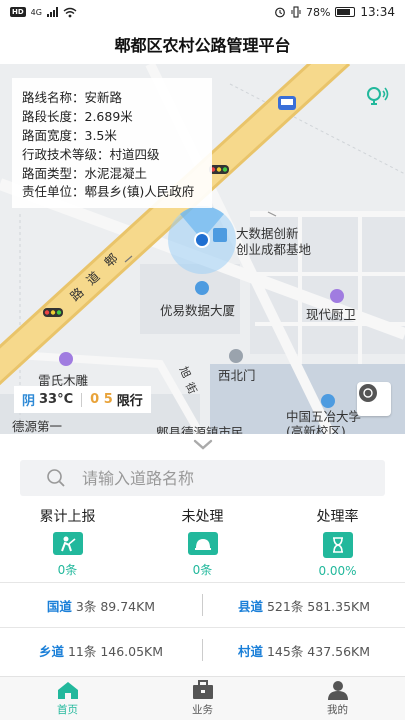 This screenshot has height=720, width=405. I want to click on map-label-xiandai: 现代厨卫, so click(331, 314).